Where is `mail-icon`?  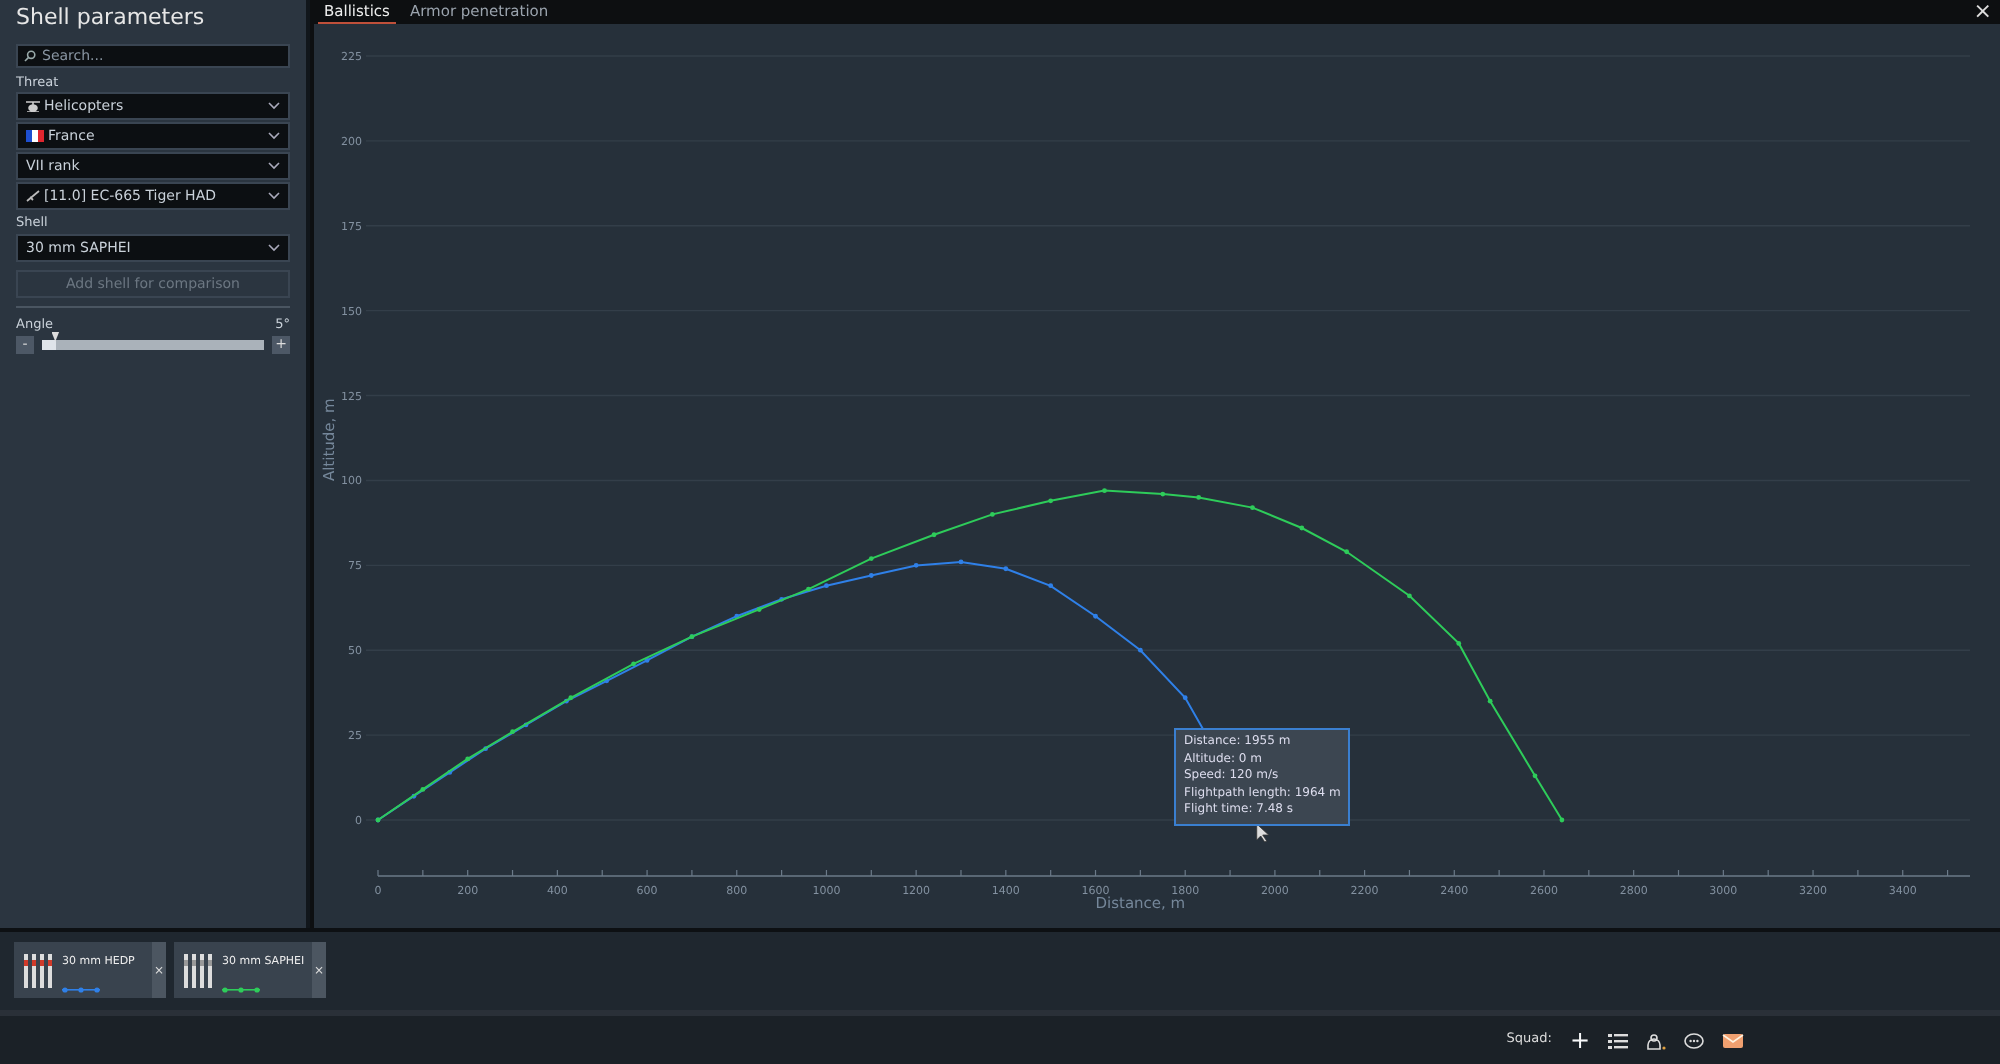 mail-icon is located at coordinates (1733, 1040).